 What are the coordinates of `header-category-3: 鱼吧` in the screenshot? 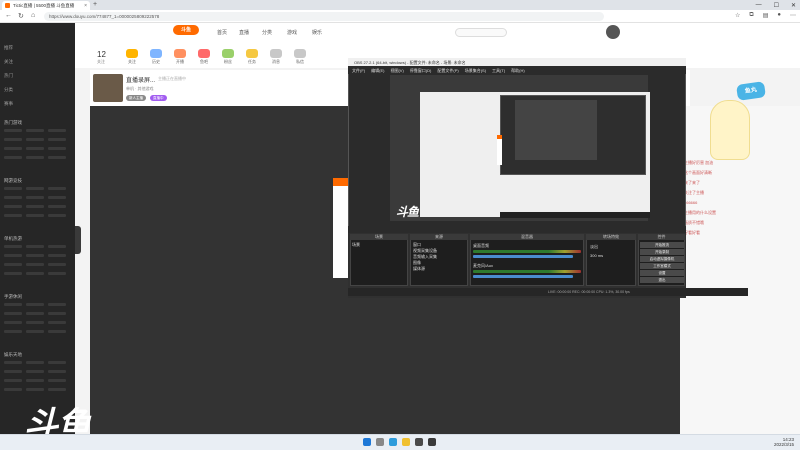 It's located at (204, 57).